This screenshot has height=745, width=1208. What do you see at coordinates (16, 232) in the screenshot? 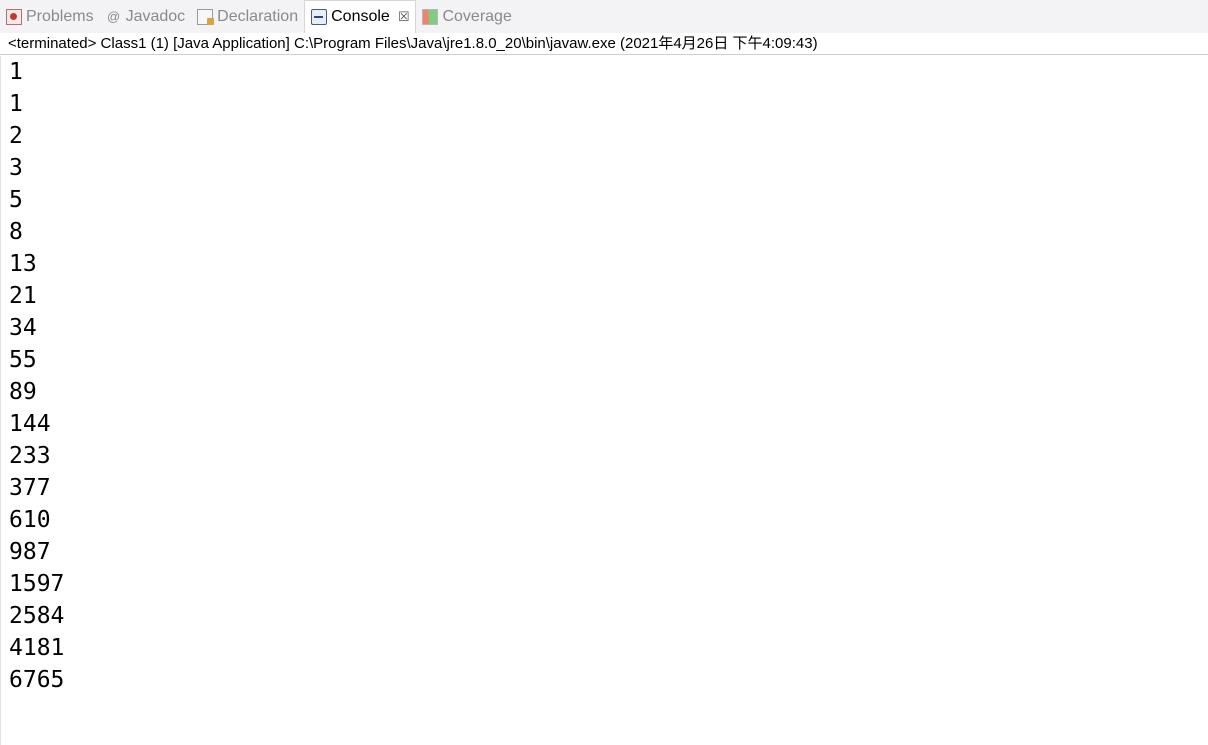
I see `console-line: 8` at bounding box center [16, 232].